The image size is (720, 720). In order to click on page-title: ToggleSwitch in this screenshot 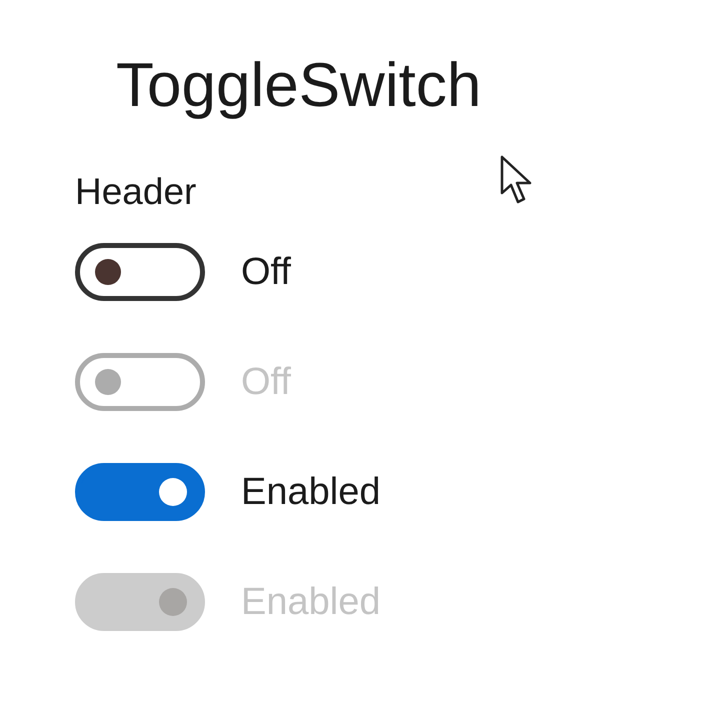, I will do `click(299, 86)`.